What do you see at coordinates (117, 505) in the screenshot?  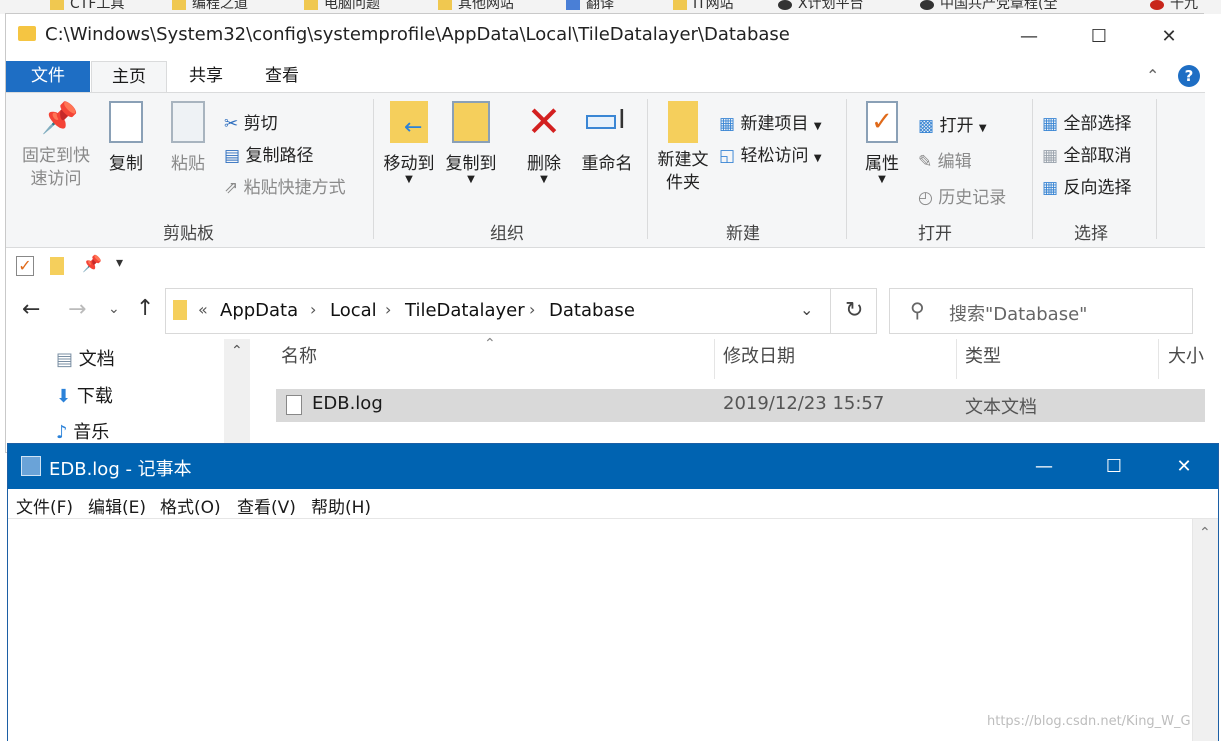 I see `menu-edit: 编辑(E)` at bounding box center [117, 505].